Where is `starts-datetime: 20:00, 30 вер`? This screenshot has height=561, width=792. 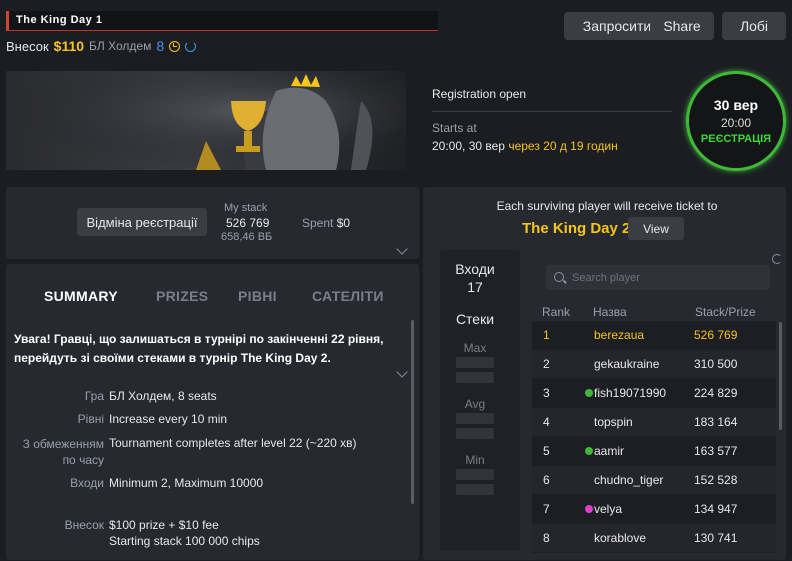
starts-datetime: 20:00, 30 вер is located at coordinates (468, 146).